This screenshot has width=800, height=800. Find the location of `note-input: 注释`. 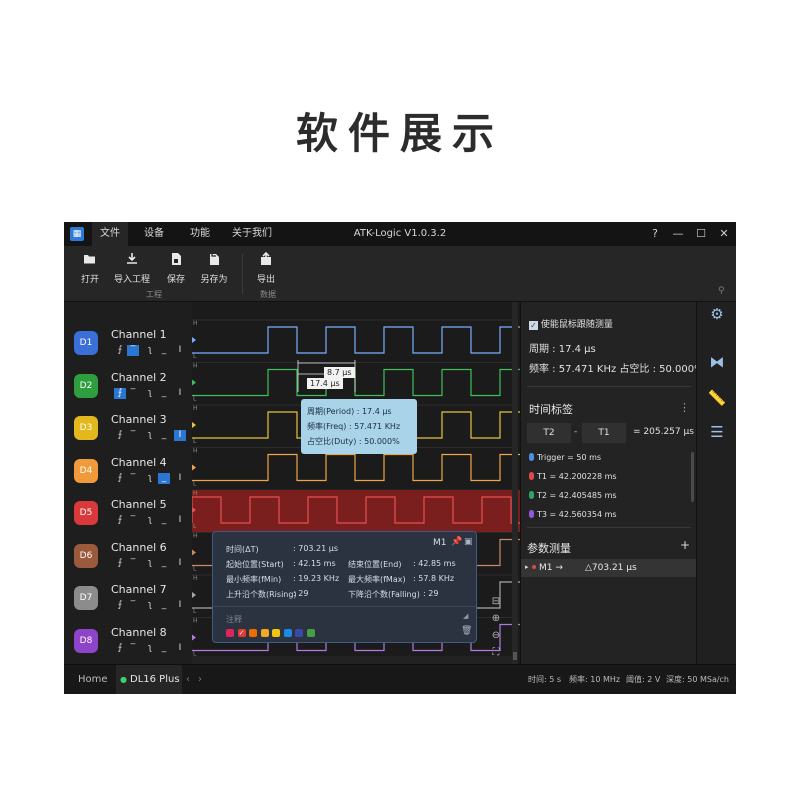

note-input: 注释 is located at coordinates (234, 619).